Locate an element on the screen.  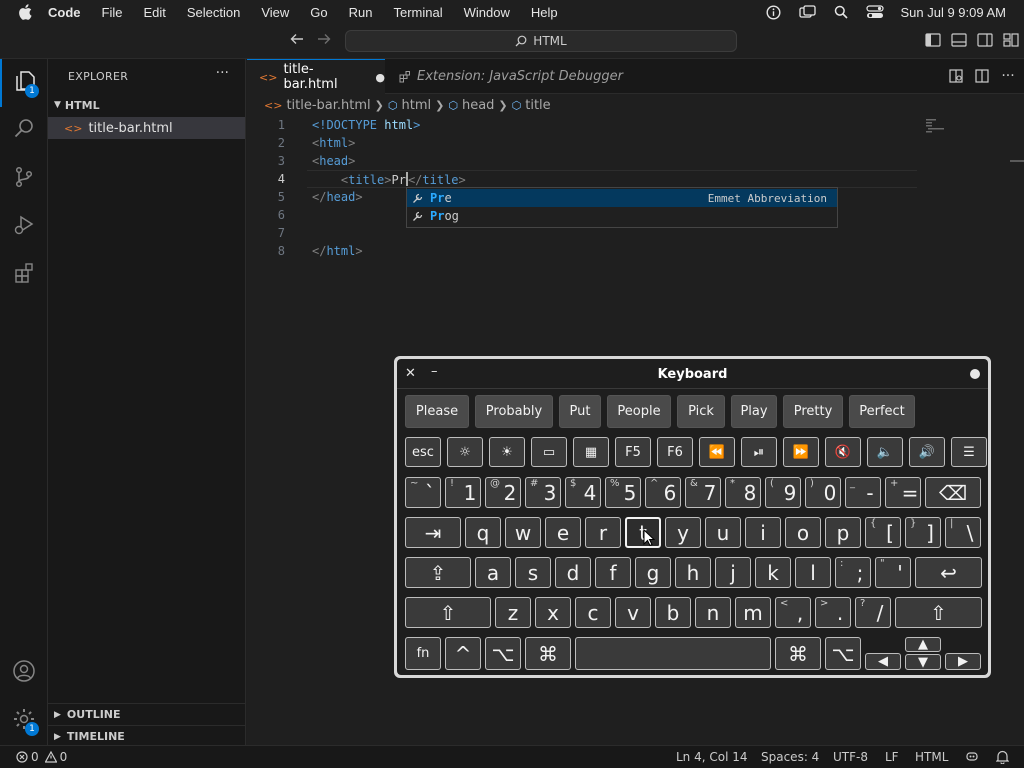
go-forward-icon is located at coordinates (324, 40).